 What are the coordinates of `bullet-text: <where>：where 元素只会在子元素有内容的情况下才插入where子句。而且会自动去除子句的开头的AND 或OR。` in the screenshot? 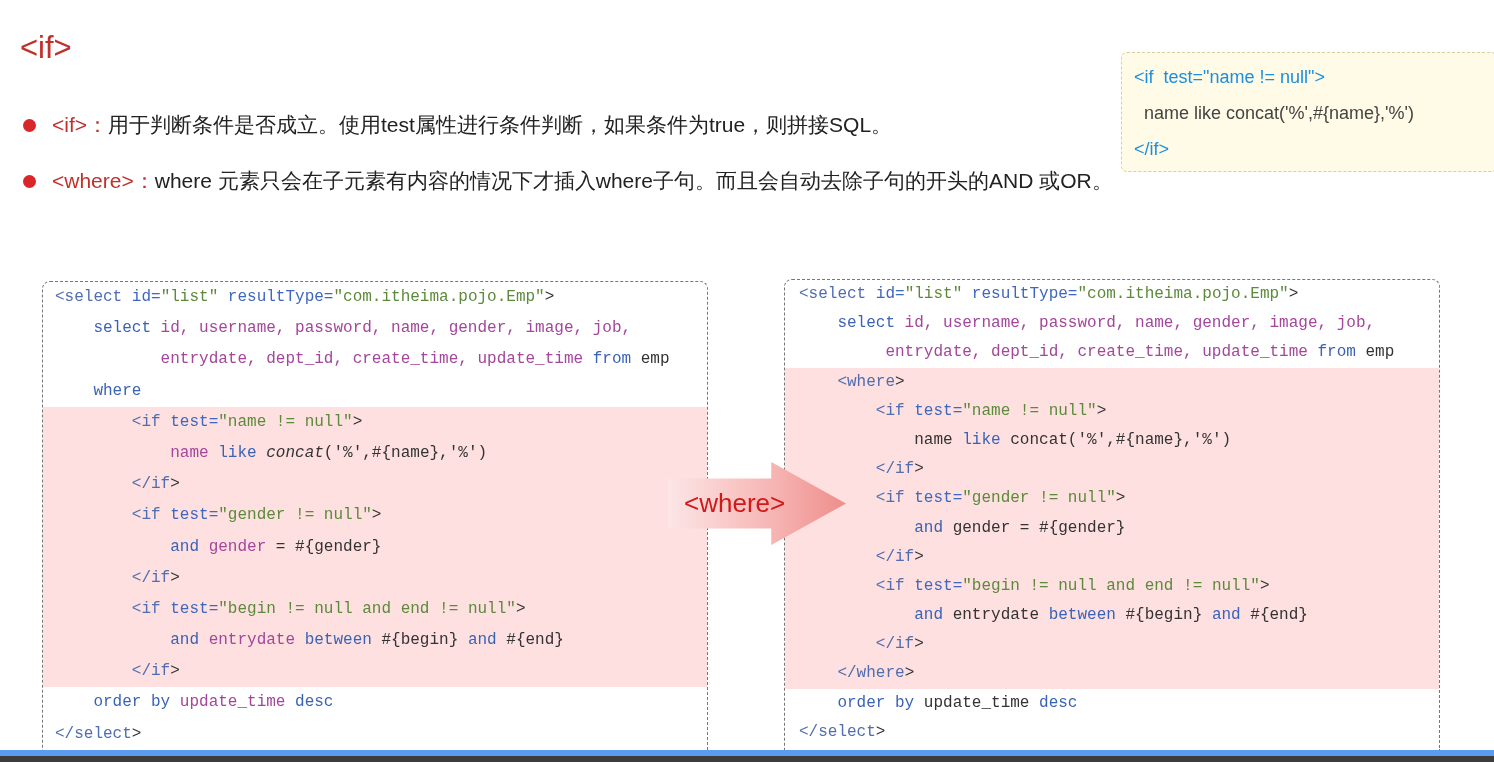 It's located at (582, 181).